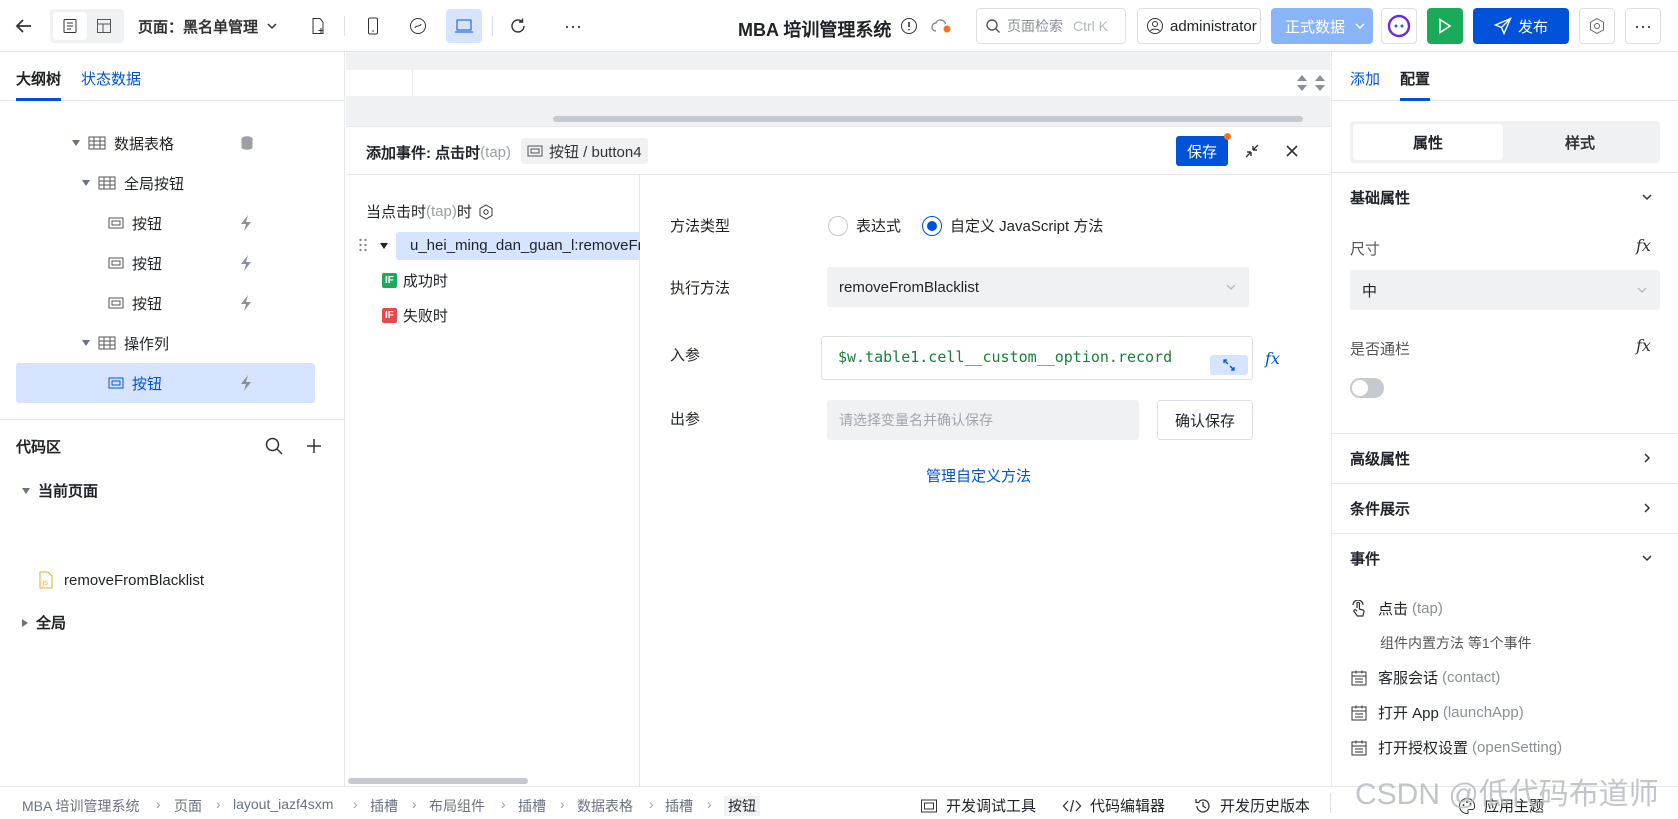 This screenshot has height=819, width=1678. I want to click on tree-item-button-3: 按钮, so click(165, 303).